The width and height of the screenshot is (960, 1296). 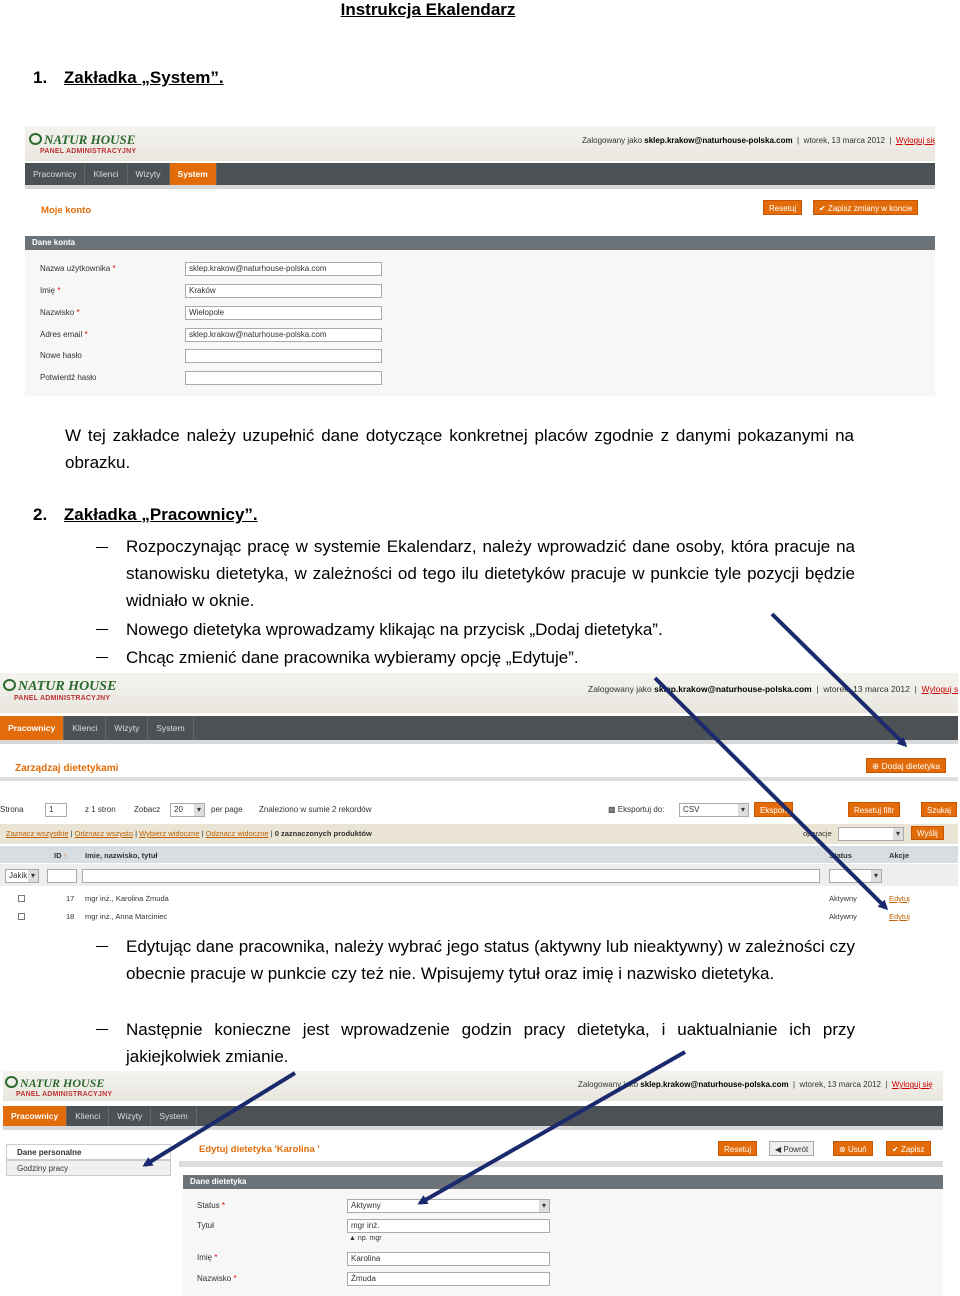 I want to click on arrow-to-status-field, so click(x=551, y=1127).